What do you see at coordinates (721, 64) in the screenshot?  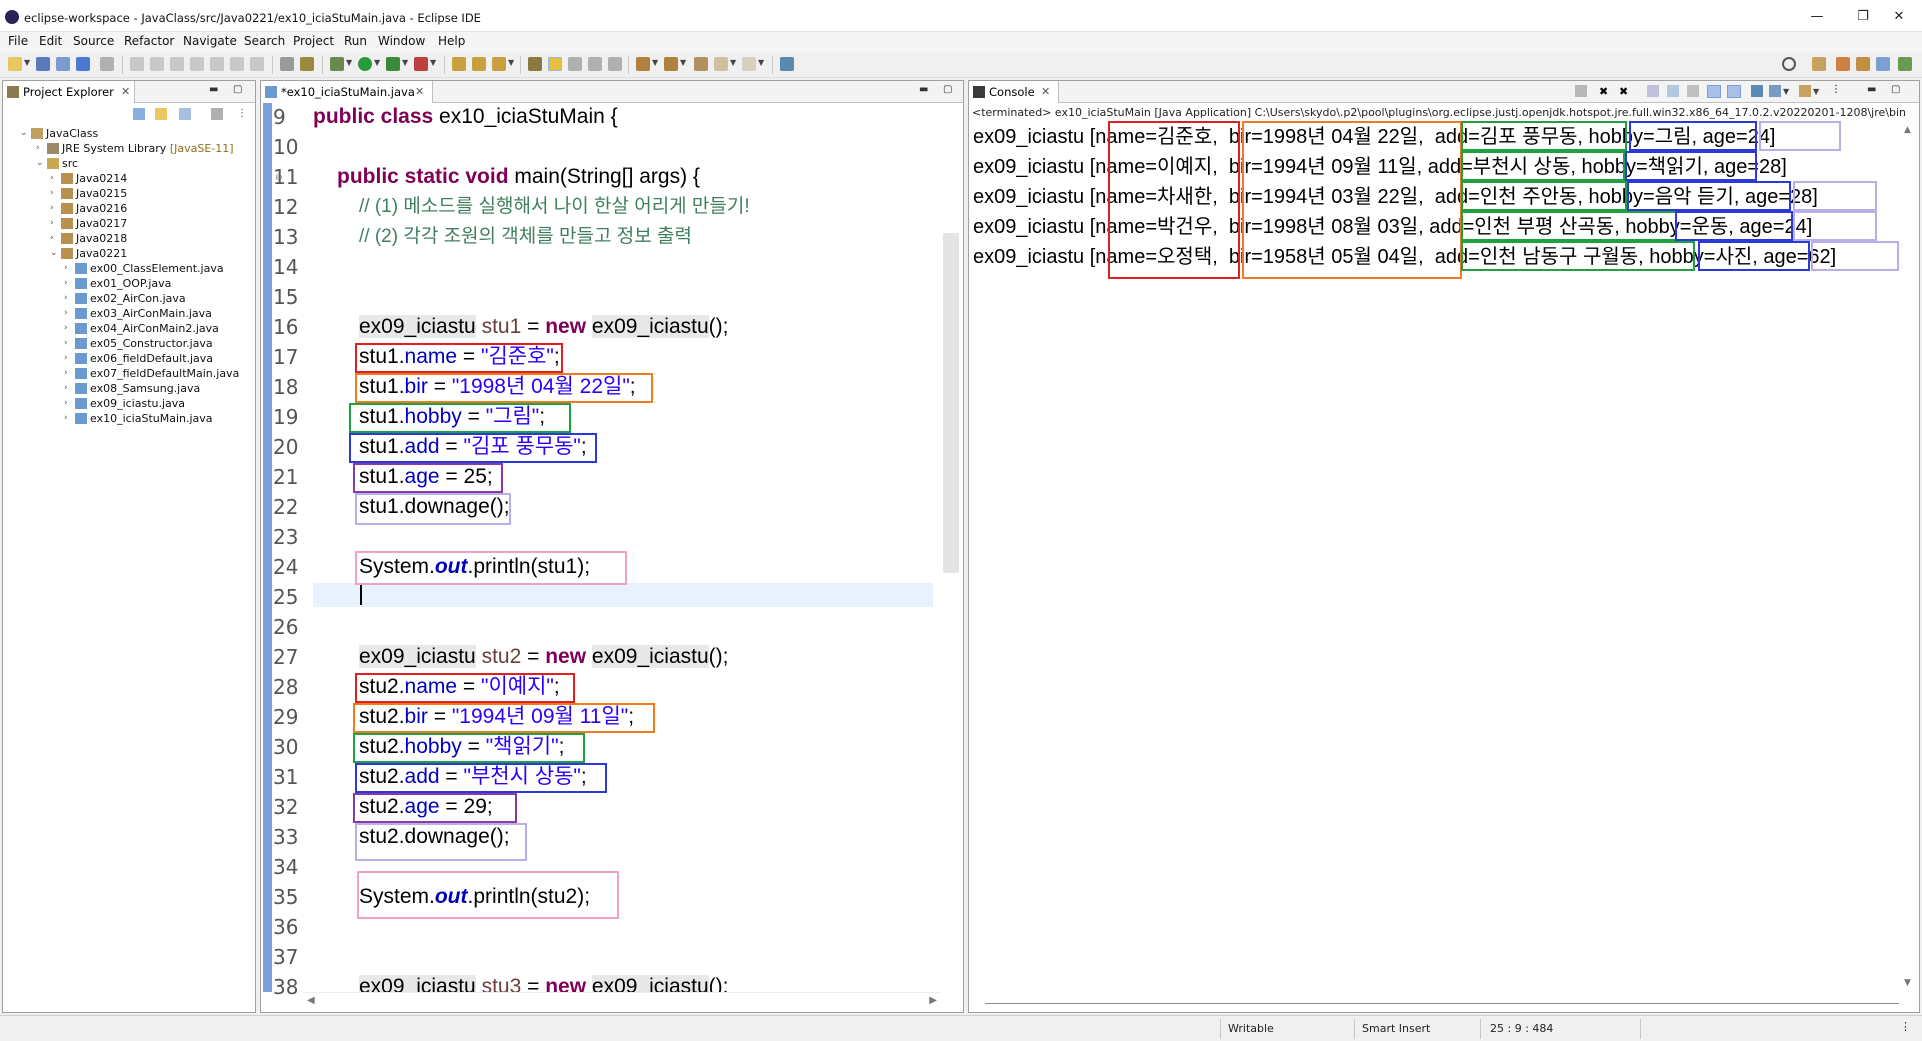 I see `back-icon` at bounding box center [721, 64].